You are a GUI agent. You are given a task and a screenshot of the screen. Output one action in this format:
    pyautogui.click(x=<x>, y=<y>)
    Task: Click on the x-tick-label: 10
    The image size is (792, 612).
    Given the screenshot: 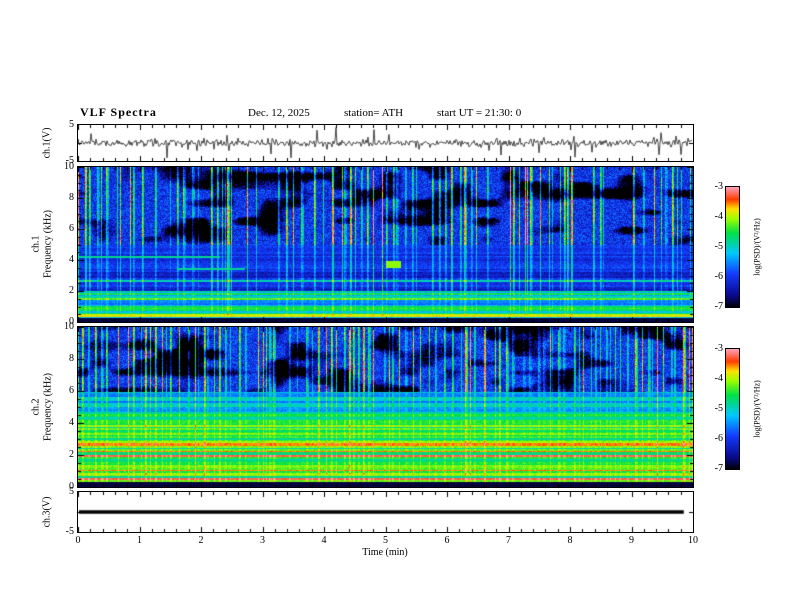 What is the action you would take?
    pyautogui.click(x=693, y=540)
    